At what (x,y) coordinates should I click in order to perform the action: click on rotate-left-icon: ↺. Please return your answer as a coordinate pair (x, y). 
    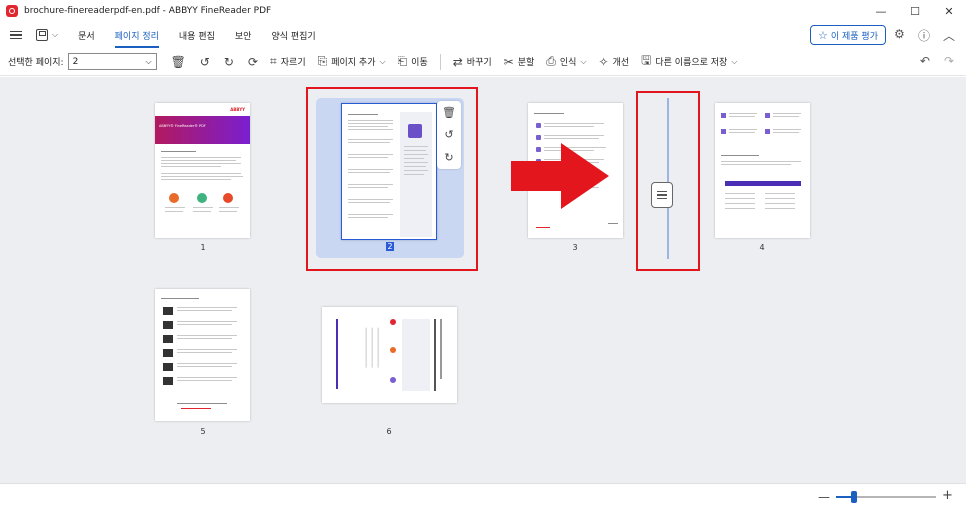
    Looking at the image, I should click on (205, 62).